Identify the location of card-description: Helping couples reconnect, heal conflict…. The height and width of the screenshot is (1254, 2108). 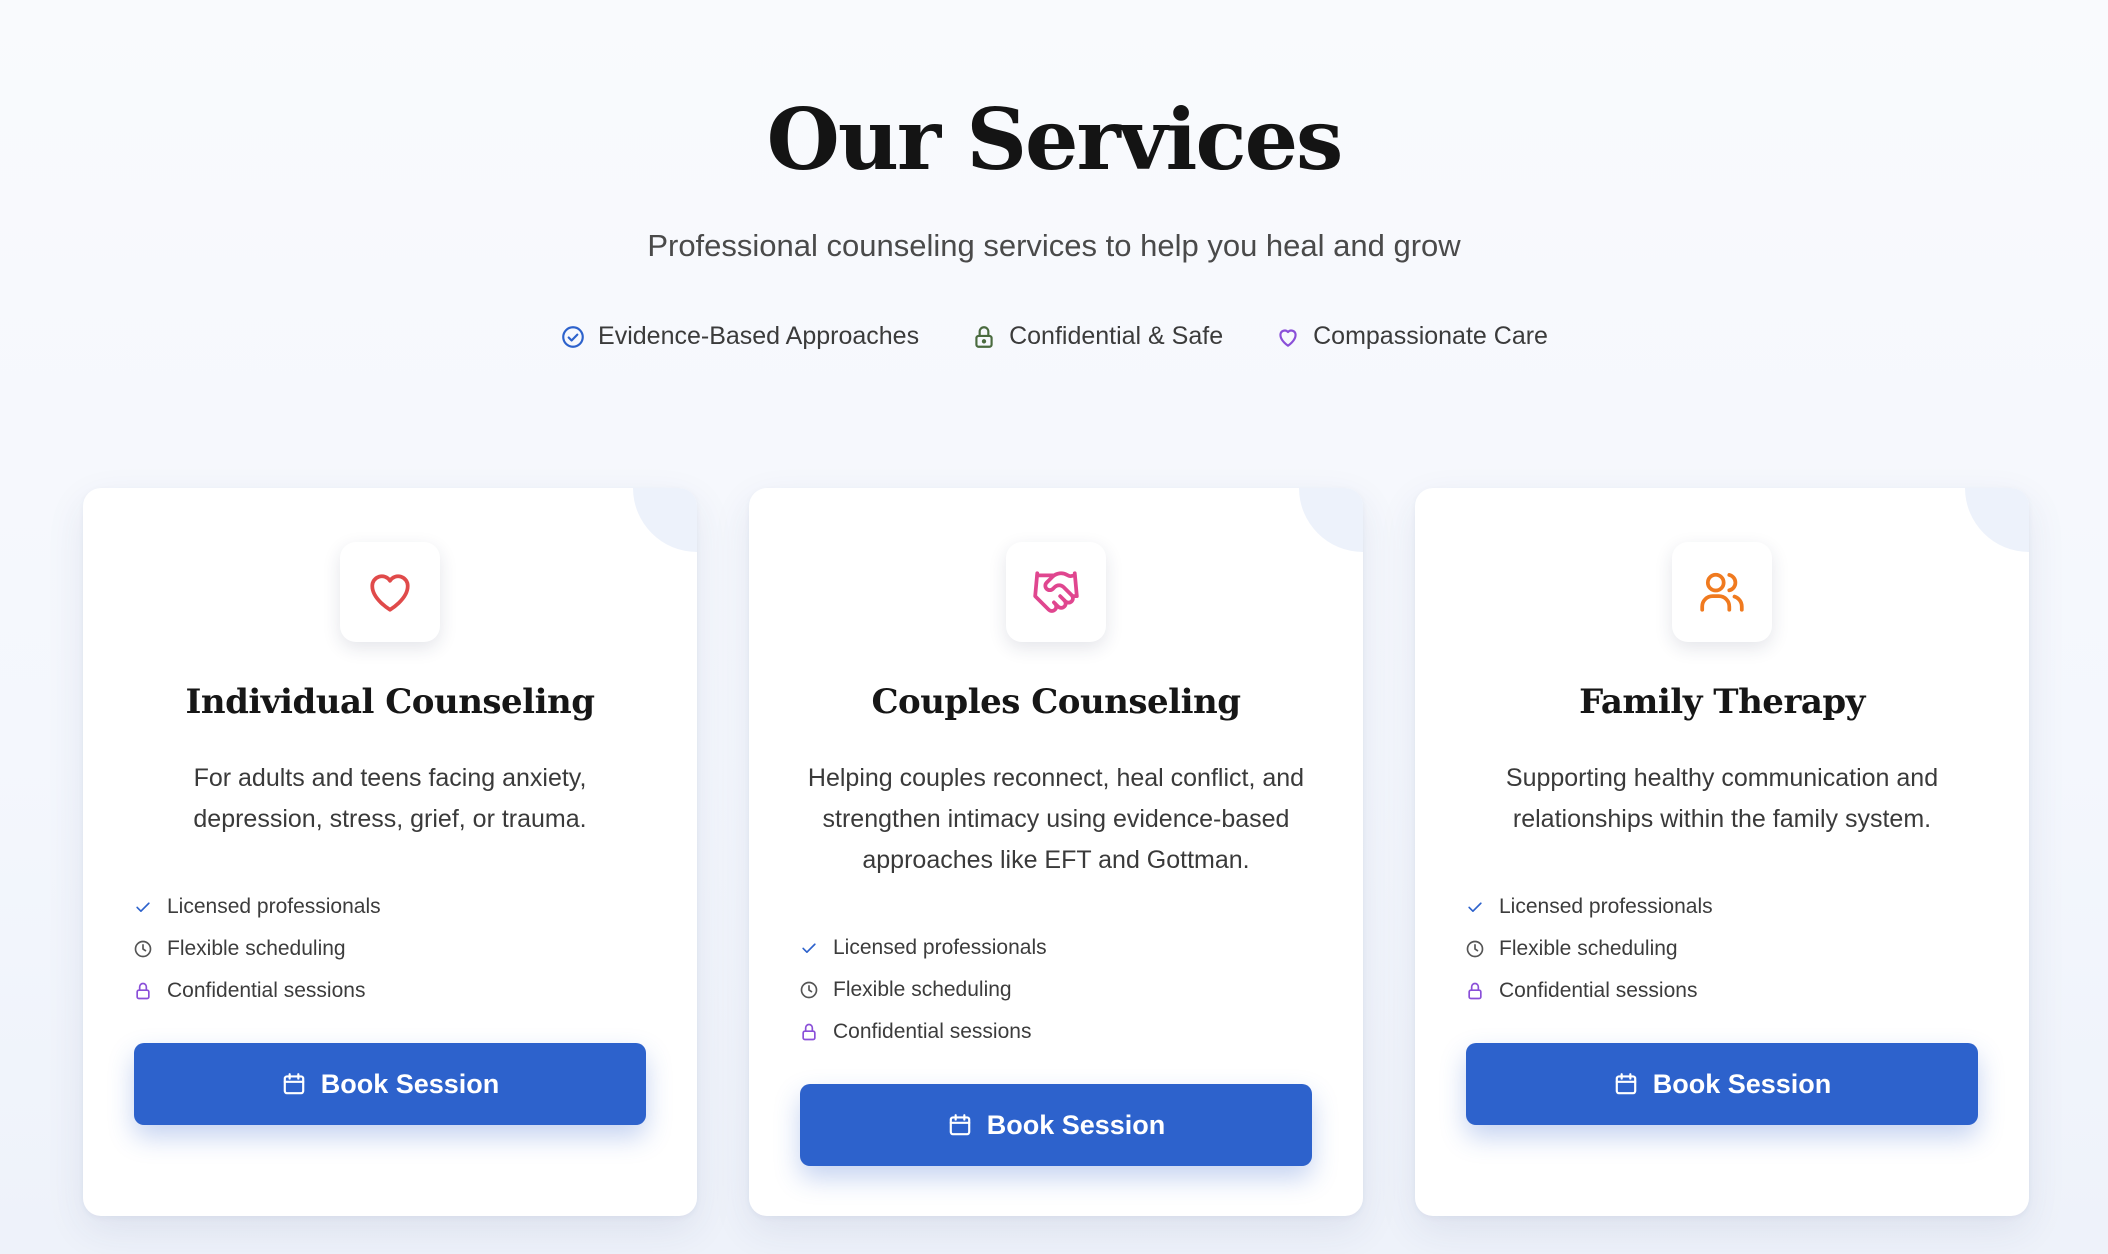
(1056, 819).